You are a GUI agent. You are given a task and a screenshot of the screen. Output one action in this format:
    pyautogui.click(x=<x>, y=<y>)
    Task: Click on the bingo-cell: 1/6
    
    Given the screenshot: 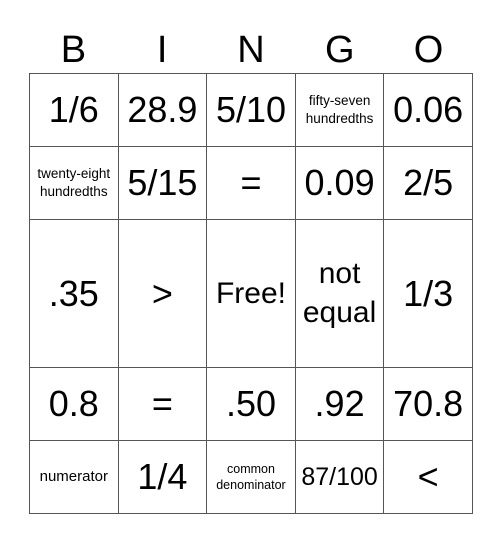 What is the action you would take?
    pyautogui.click(x=74, y=110)
    